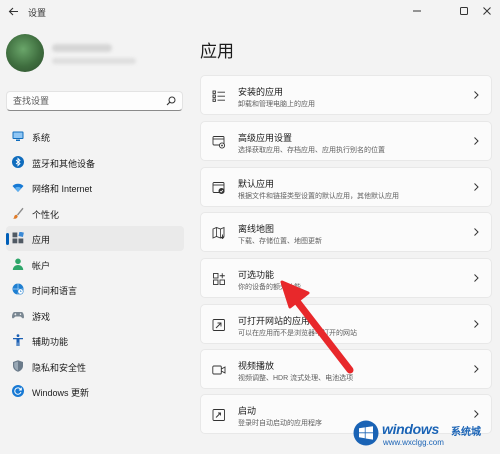 This screenshot has height=454, width=500. What do you see at coordinates (41, 265) in the screenshot?
I see `sidebar-item-label: 帐户` at bounding box center [41, 265].